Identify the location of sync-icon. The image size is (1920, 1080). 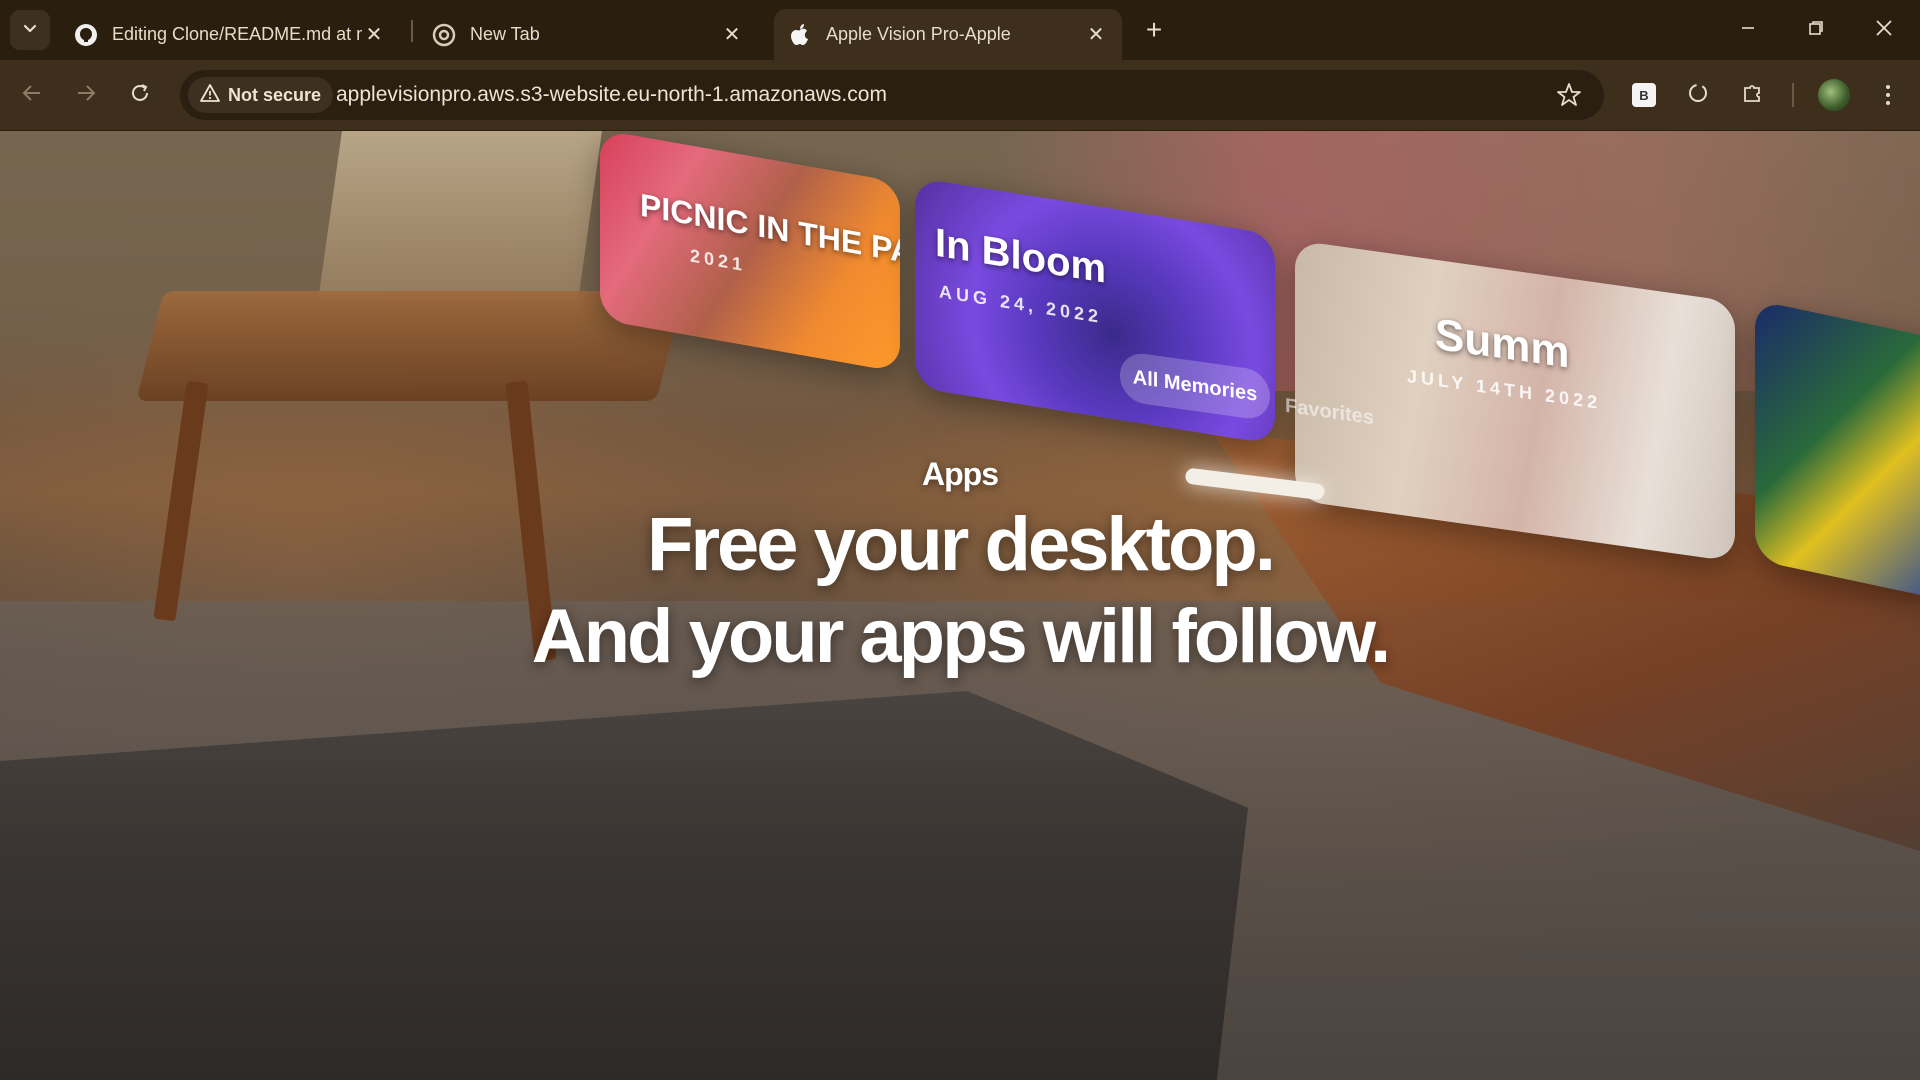
(1698, 95).